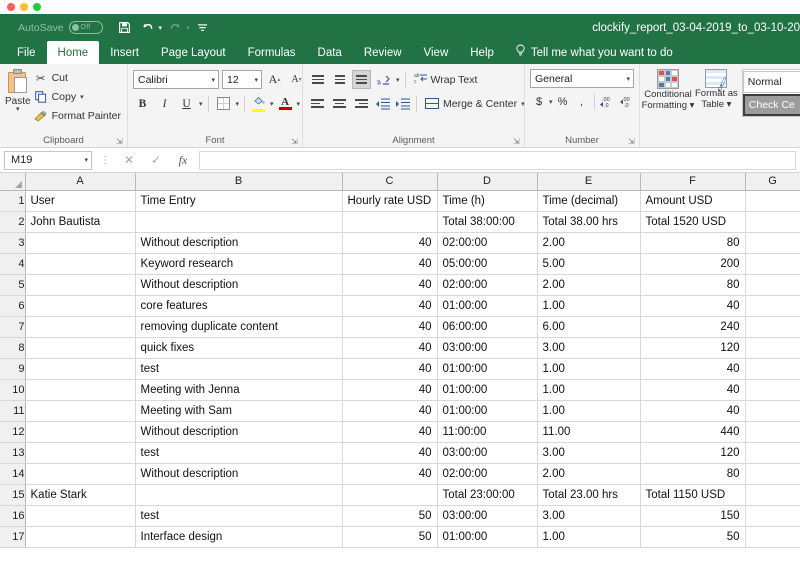 Image resolution: width=800 pixels, height=581 pixels. I want to click on cell-C18: 50, so click(390, 547).